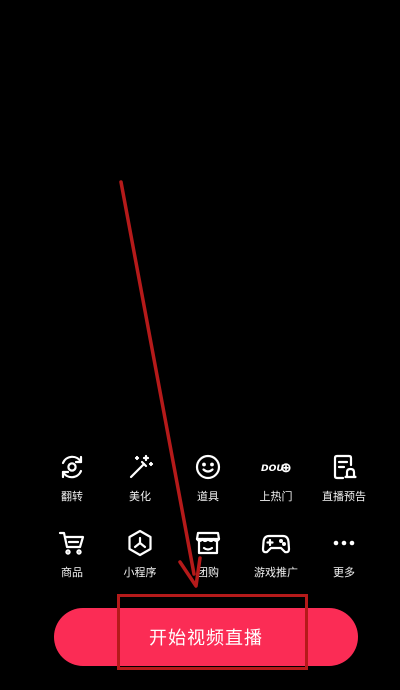  What do you see at coordinates (72, 467) in the screenshot?
I see `flip-camera-icon` at bounding box center [72, 467].